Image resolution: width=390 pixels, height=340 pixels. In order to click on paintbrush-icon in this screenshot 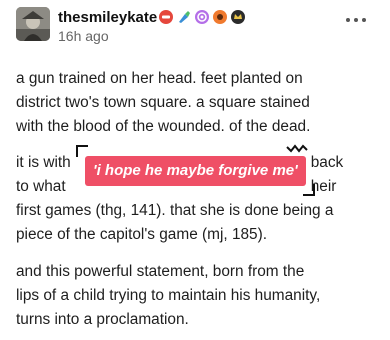, I will do `click(184, 17)`.